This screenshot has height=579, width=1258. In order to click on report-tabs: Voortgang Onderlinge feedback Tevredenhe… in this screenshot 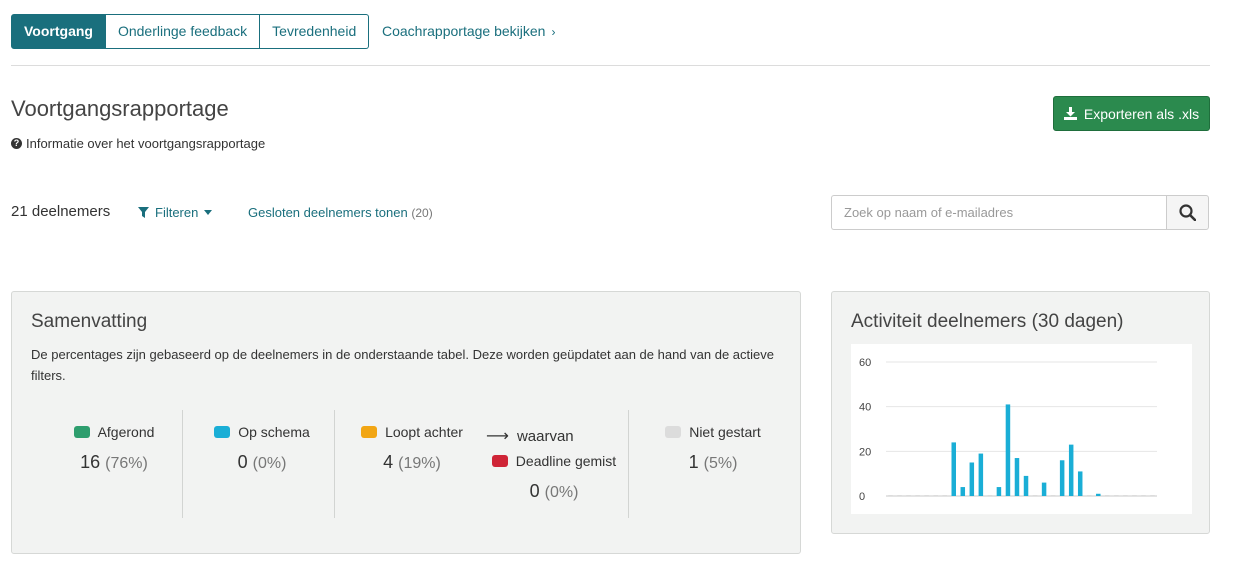, I will do `click(190, 31)`.